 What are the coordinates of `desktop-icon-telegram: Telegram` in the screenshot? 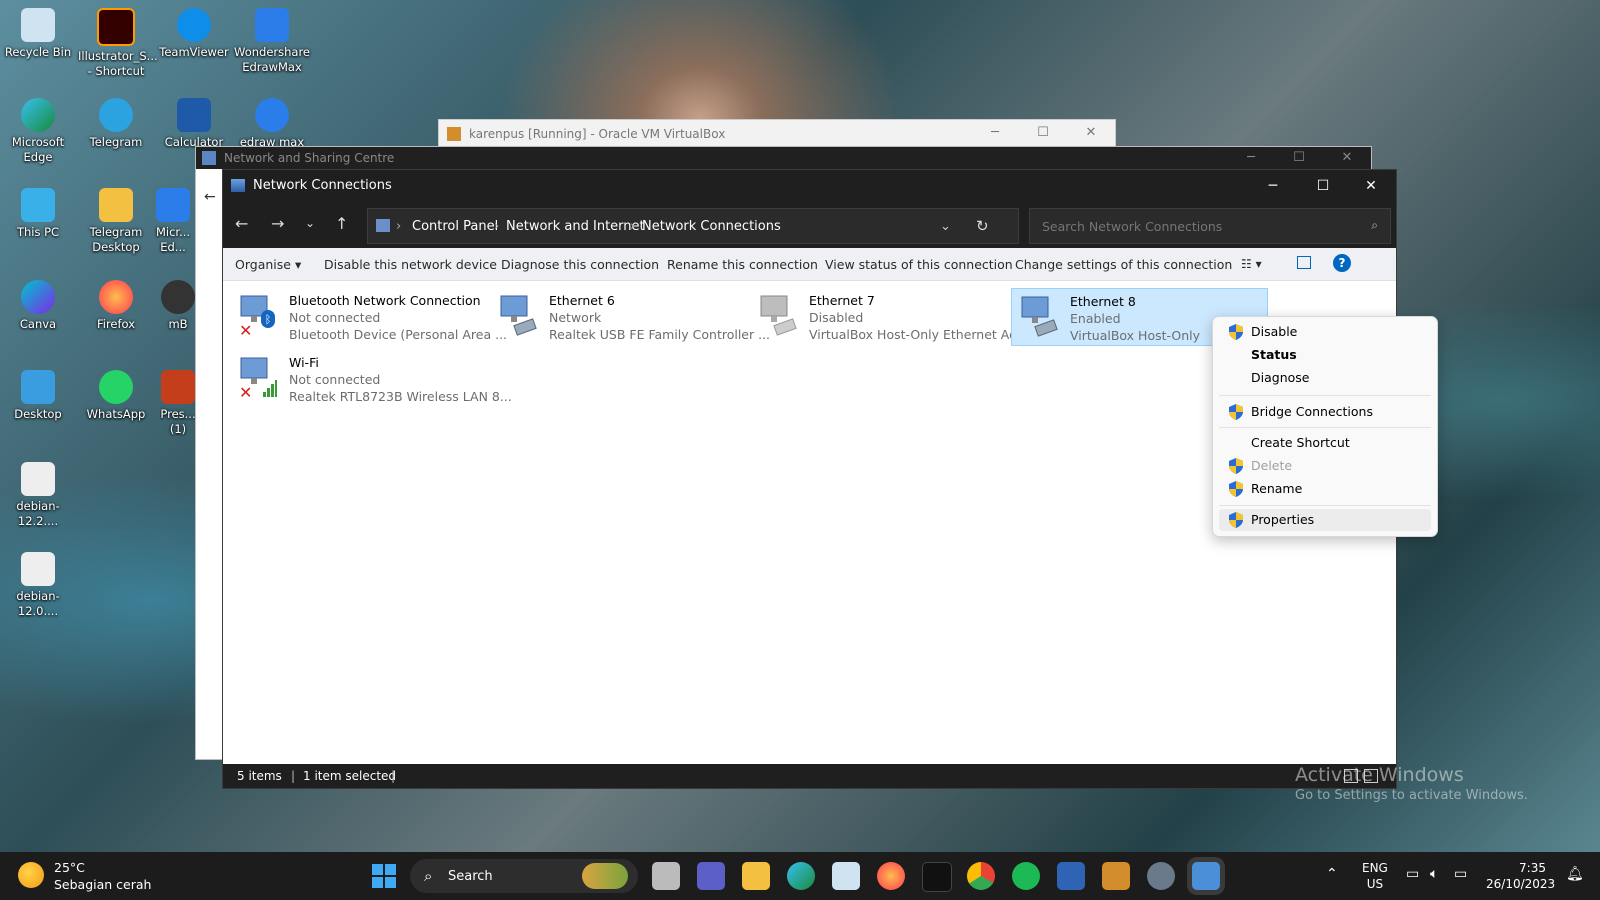 It's located at (116, 124).